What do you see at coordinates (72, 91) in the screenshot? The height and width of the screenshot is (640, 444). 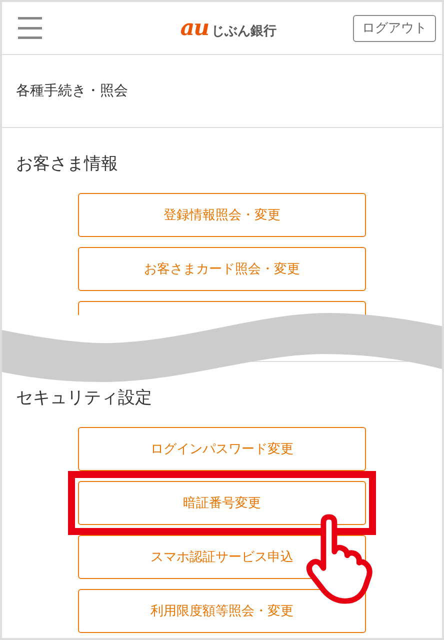 I see `page-title: 各種手続き・照会` at bounding box center [72, 91].